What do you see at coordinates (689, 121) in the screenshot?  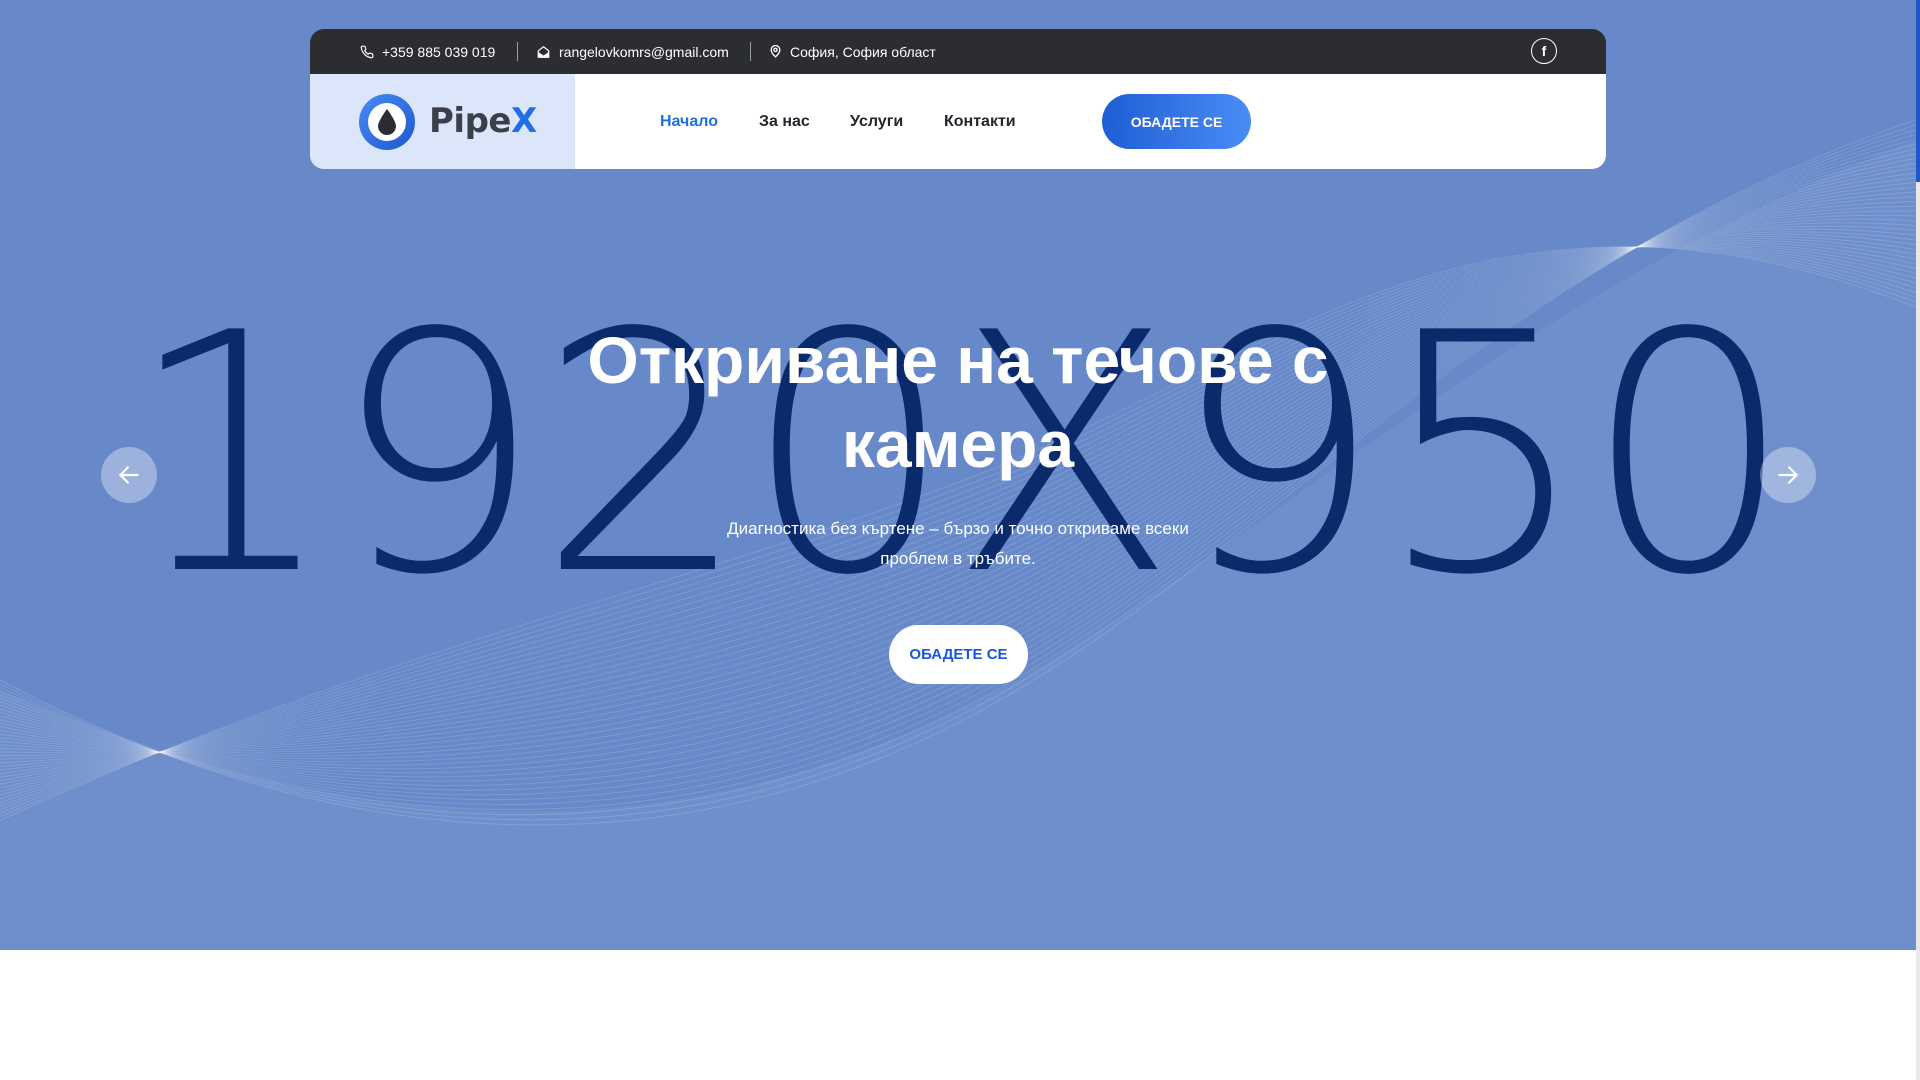 I see `nav-home: Начало` at bounding box center [689, 121].